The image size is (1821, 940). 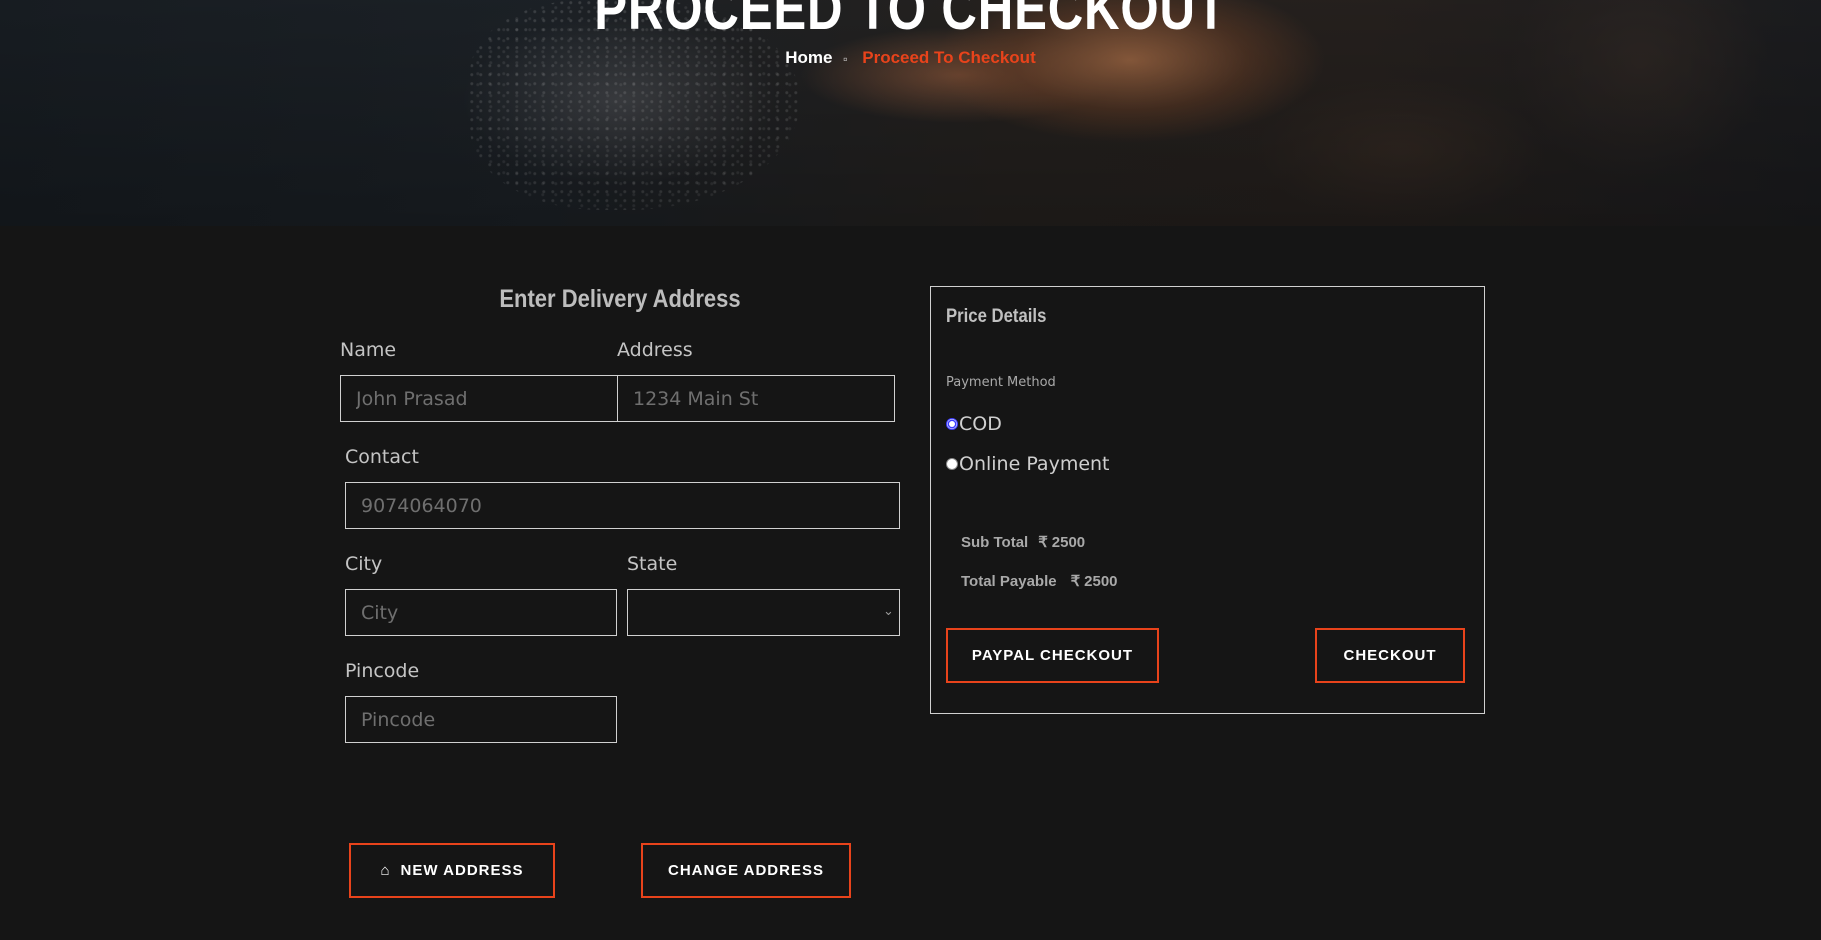 I want to click on contact-label: Contact, so click(x=382, y=457).